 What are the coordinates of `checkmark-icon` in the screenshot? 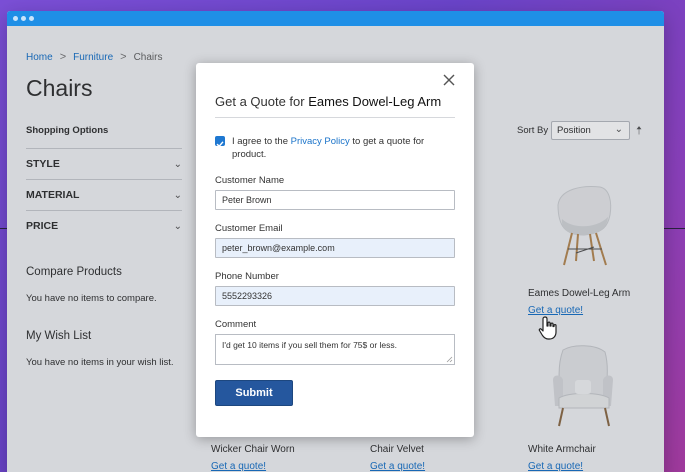 It's located at (220, 144).